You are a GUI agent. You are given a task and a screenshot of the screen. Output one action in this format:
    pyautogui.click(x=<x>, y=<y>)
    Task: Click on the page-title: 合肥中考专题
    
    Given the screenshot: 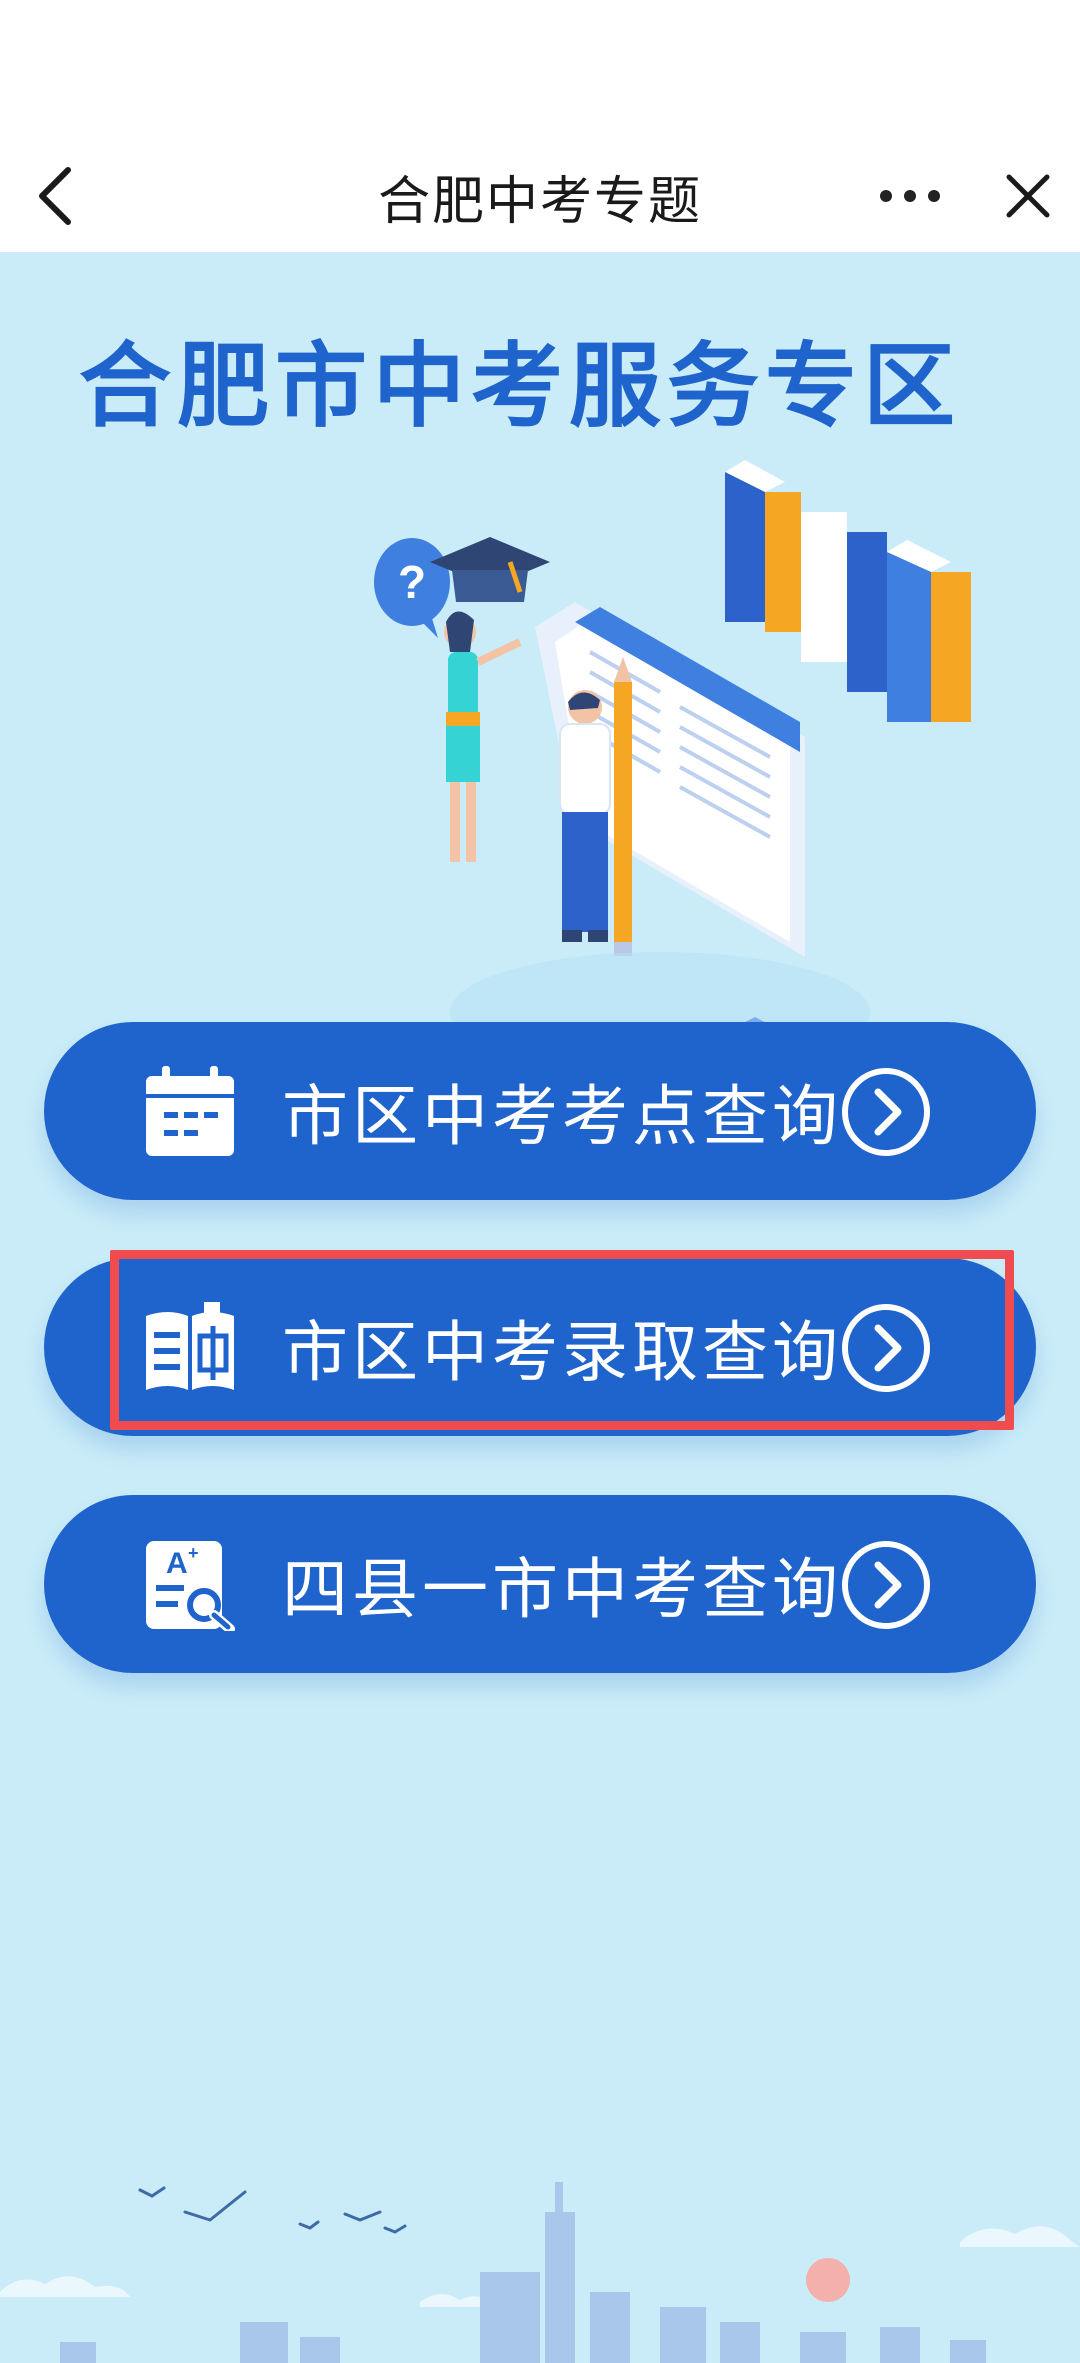 What is the action you would take?
    pyautogui.click(x=539, y=201)
    